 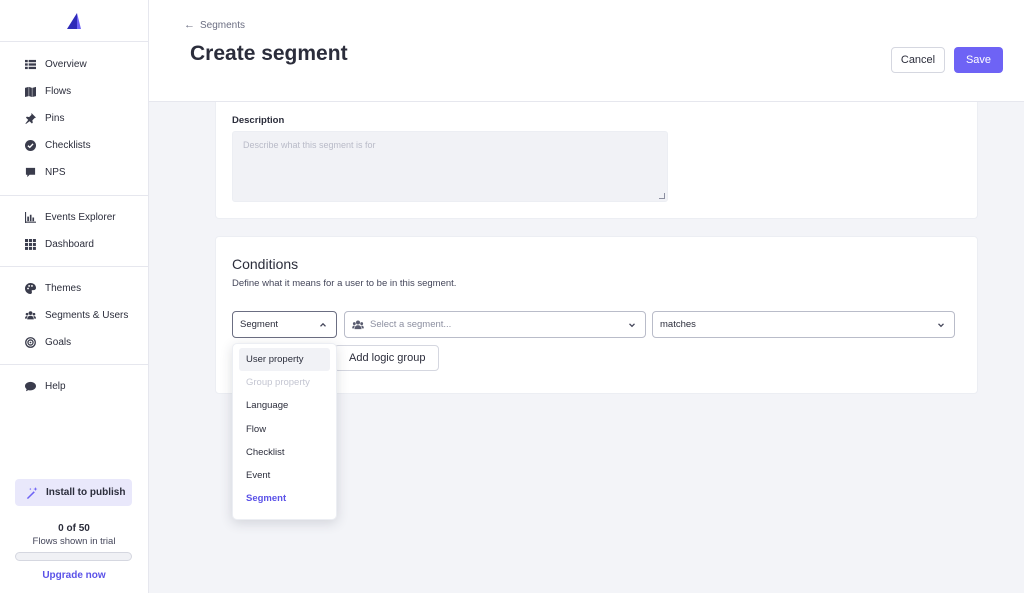 I want to click on save-button: Save, so click(x=978, y=60).